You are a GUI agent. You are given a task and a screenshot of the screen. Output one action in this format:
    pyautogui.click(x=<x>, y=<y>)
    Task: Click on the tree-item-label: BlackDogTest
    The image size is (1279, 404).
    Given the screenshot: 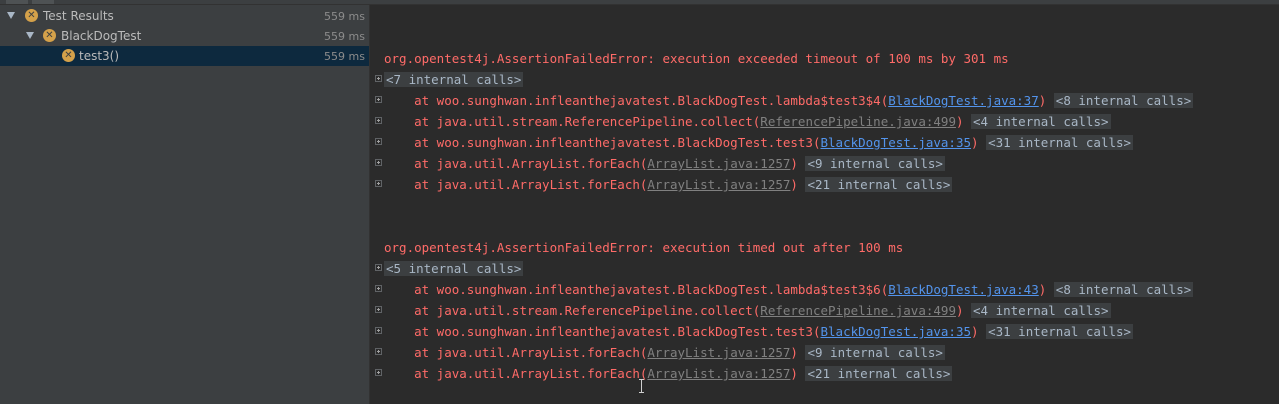 What is the action you would take?
    pyautogui.click(x=101, y=36)
    